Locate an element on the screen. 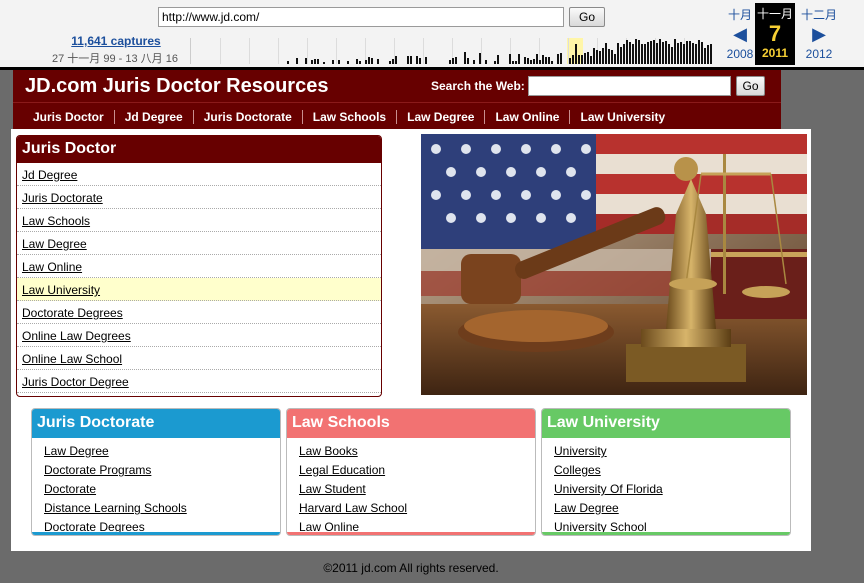  next-arrow-icon: ▶ is located at coordinates (819, 34).